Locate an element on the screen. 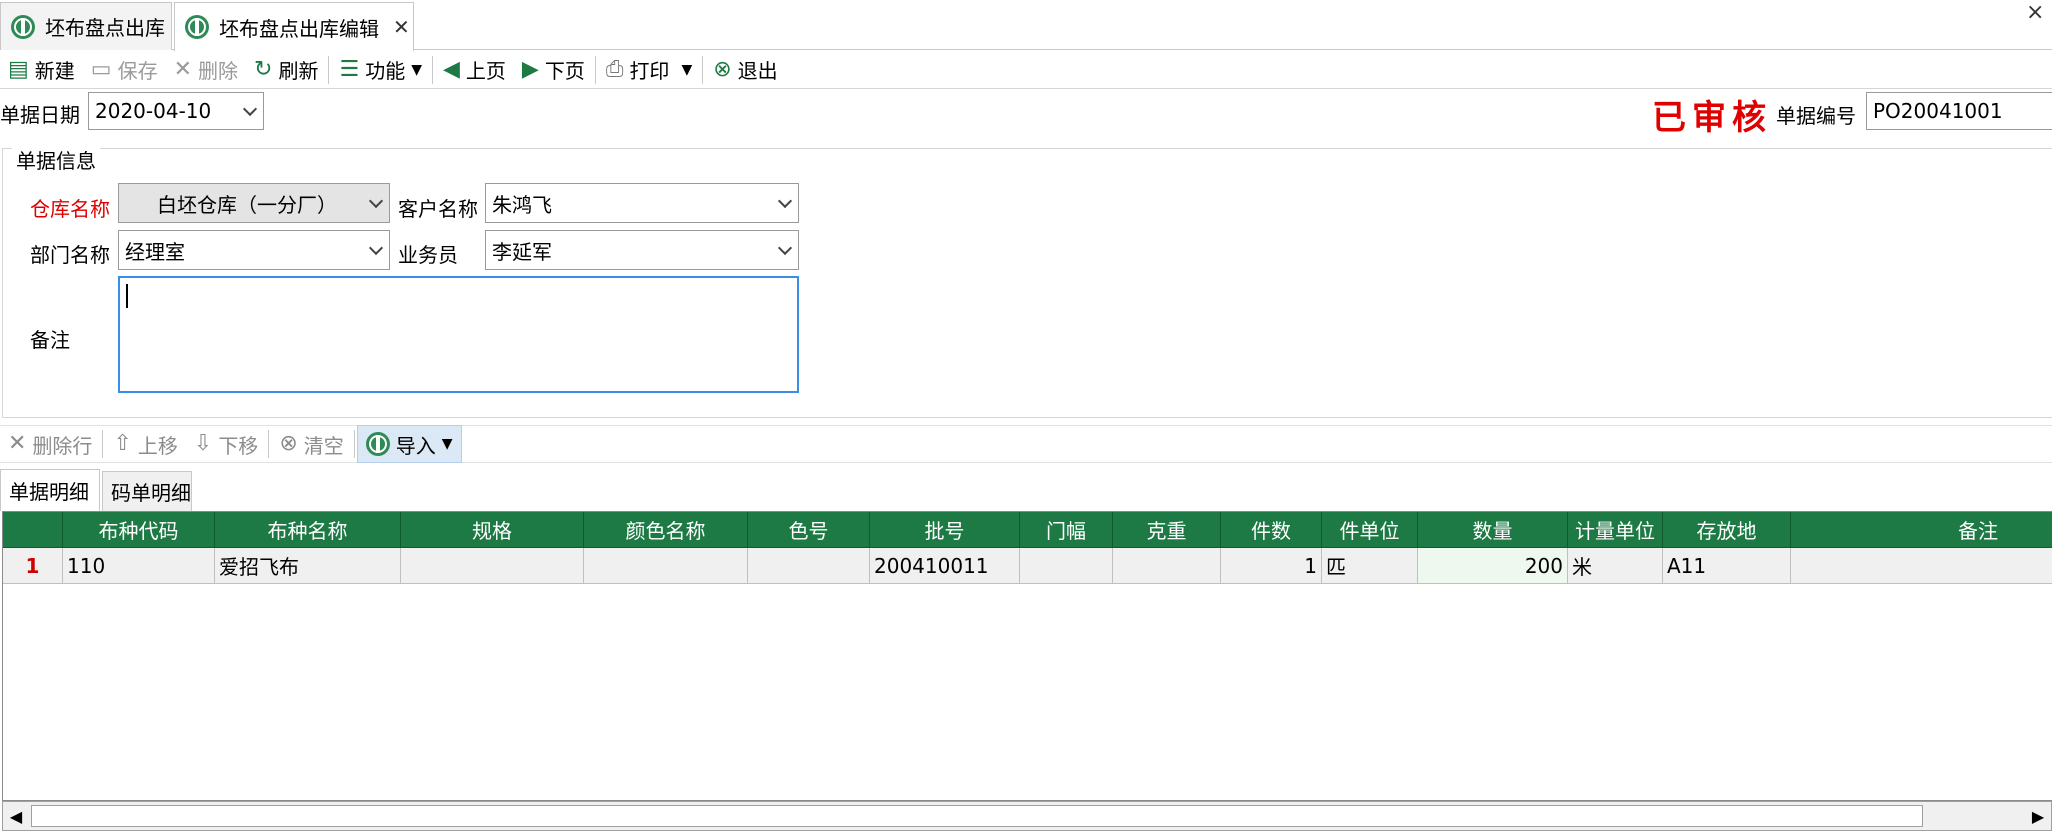 This screenshot has height=832, width=2052. clear-label: 清空 is located at coordinates (323, 445).